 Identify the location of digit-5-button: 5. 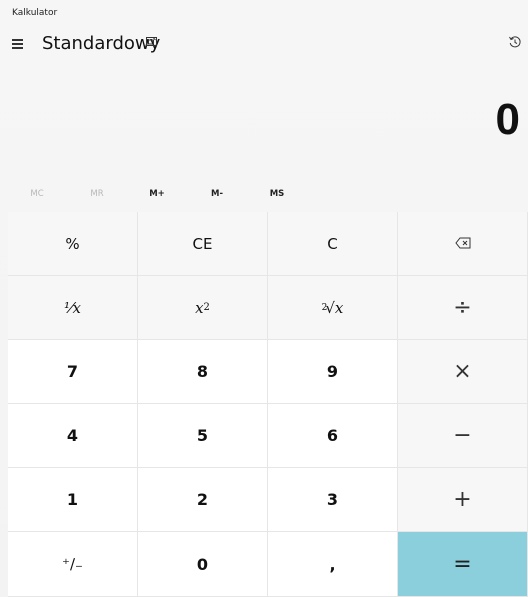
(203, 436).